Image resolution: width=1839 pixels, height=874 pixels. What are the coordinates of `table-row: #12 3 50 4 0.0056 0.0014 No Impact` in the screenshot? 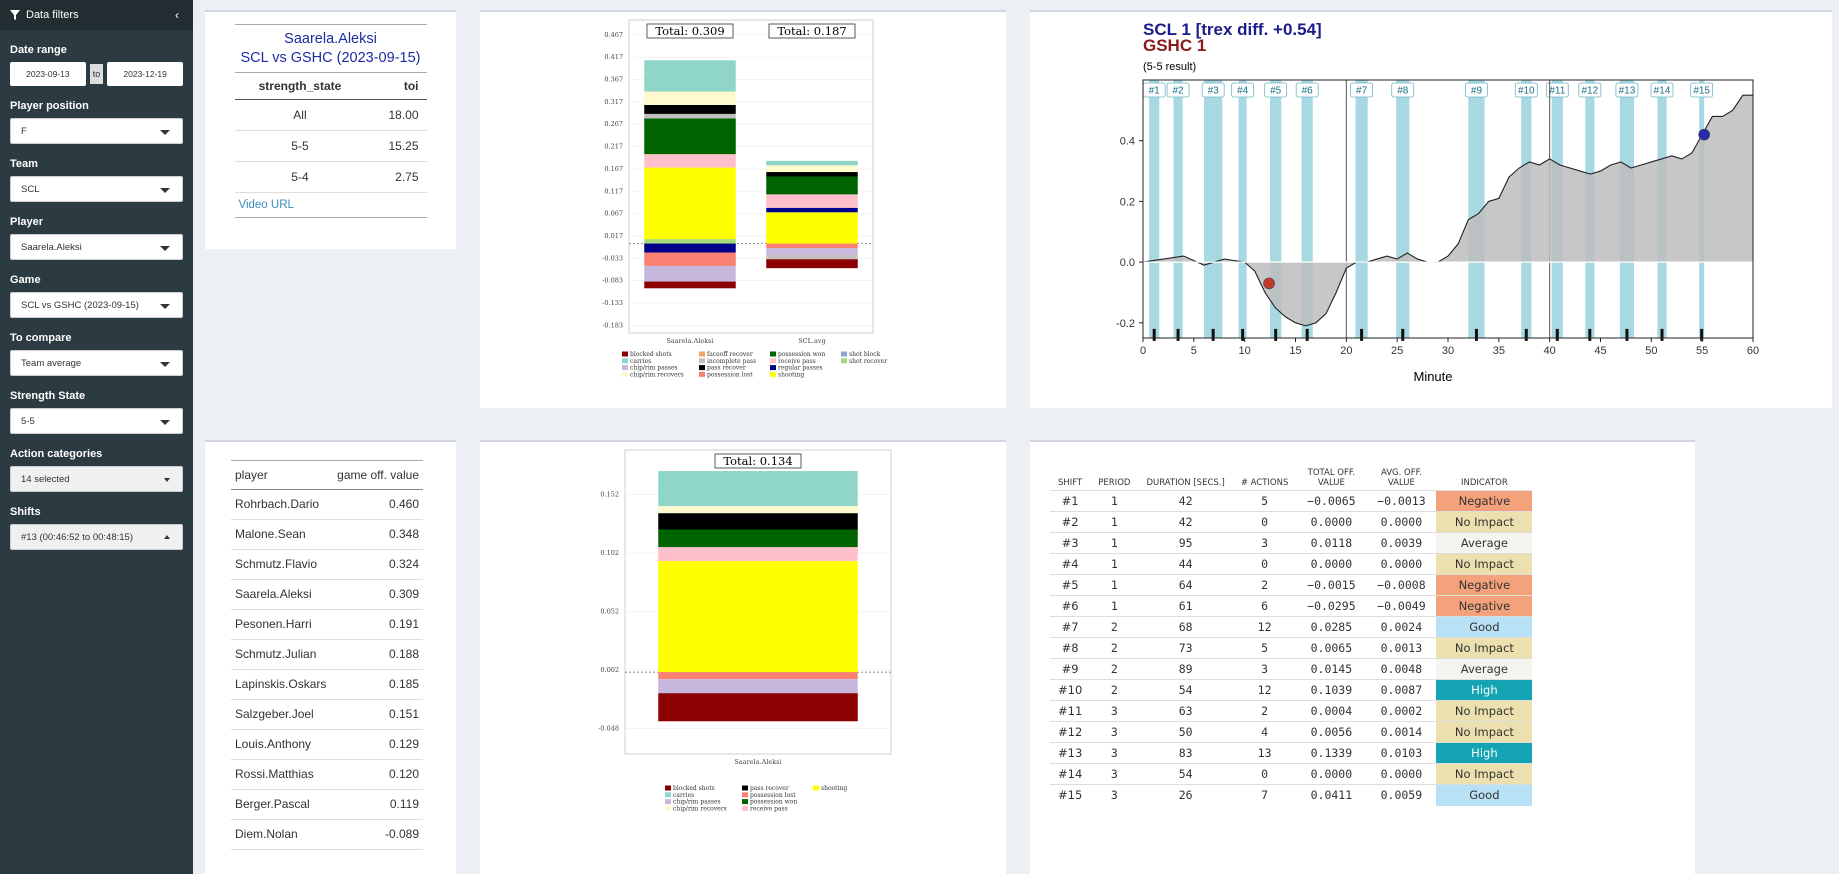 It's located at (1291, 732).